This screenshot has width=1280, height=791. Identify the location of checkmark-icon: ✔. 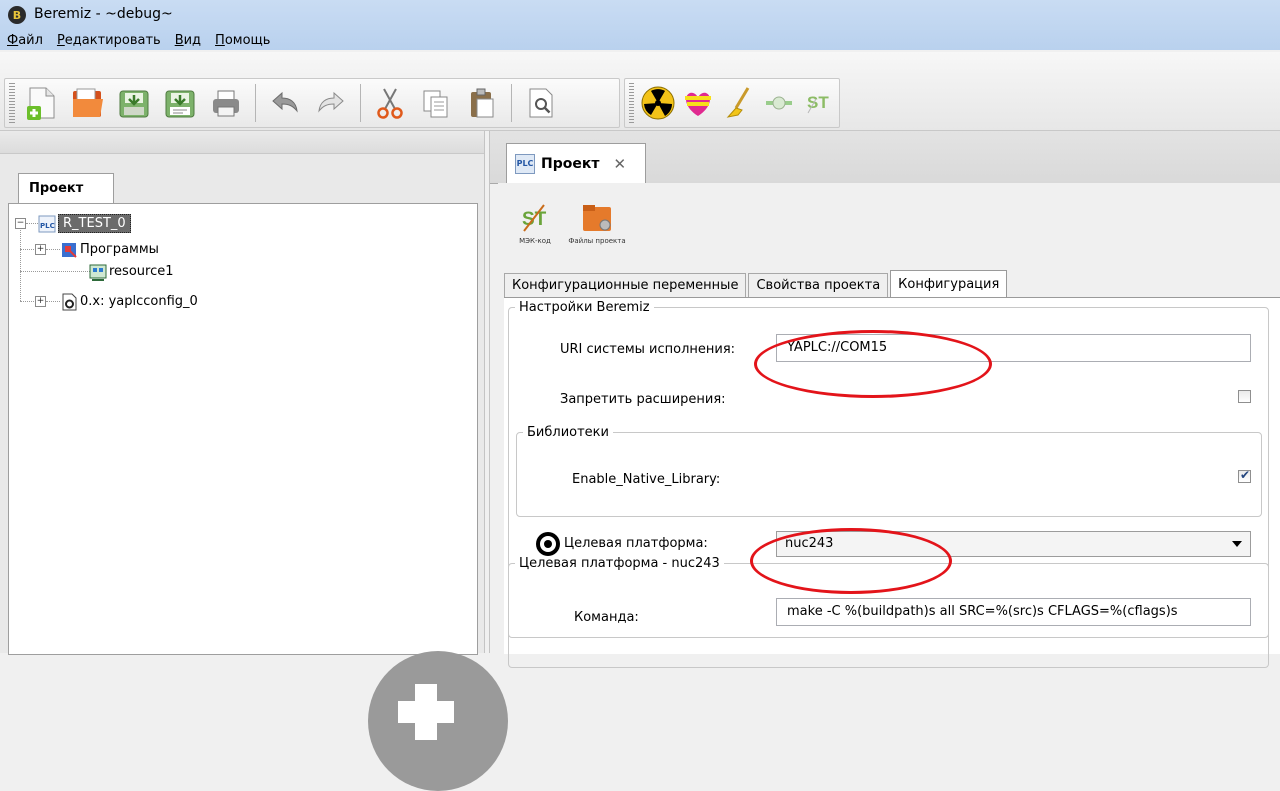
(1245, 475).